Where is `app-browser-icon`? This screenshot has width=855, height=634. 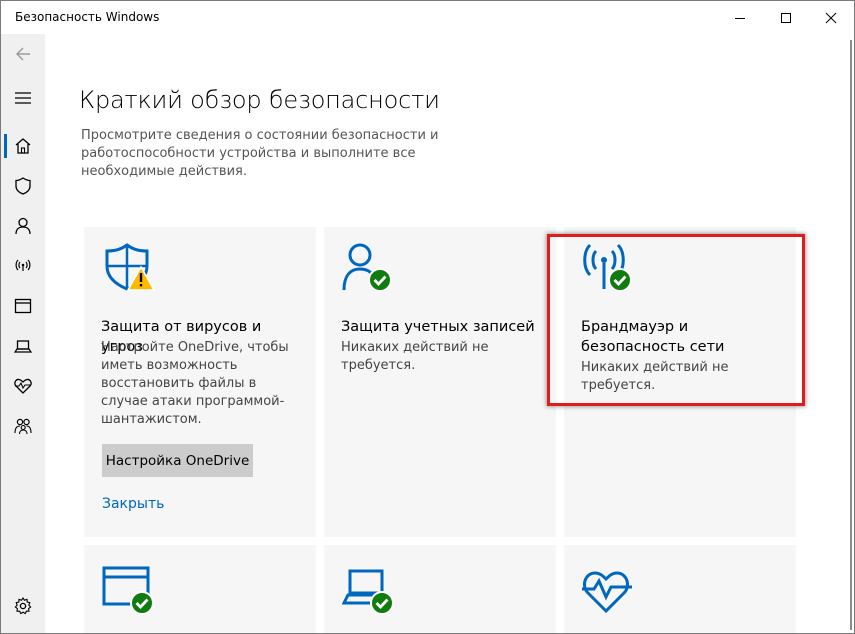 app-browser-icon is located at coordinates (23, 306).